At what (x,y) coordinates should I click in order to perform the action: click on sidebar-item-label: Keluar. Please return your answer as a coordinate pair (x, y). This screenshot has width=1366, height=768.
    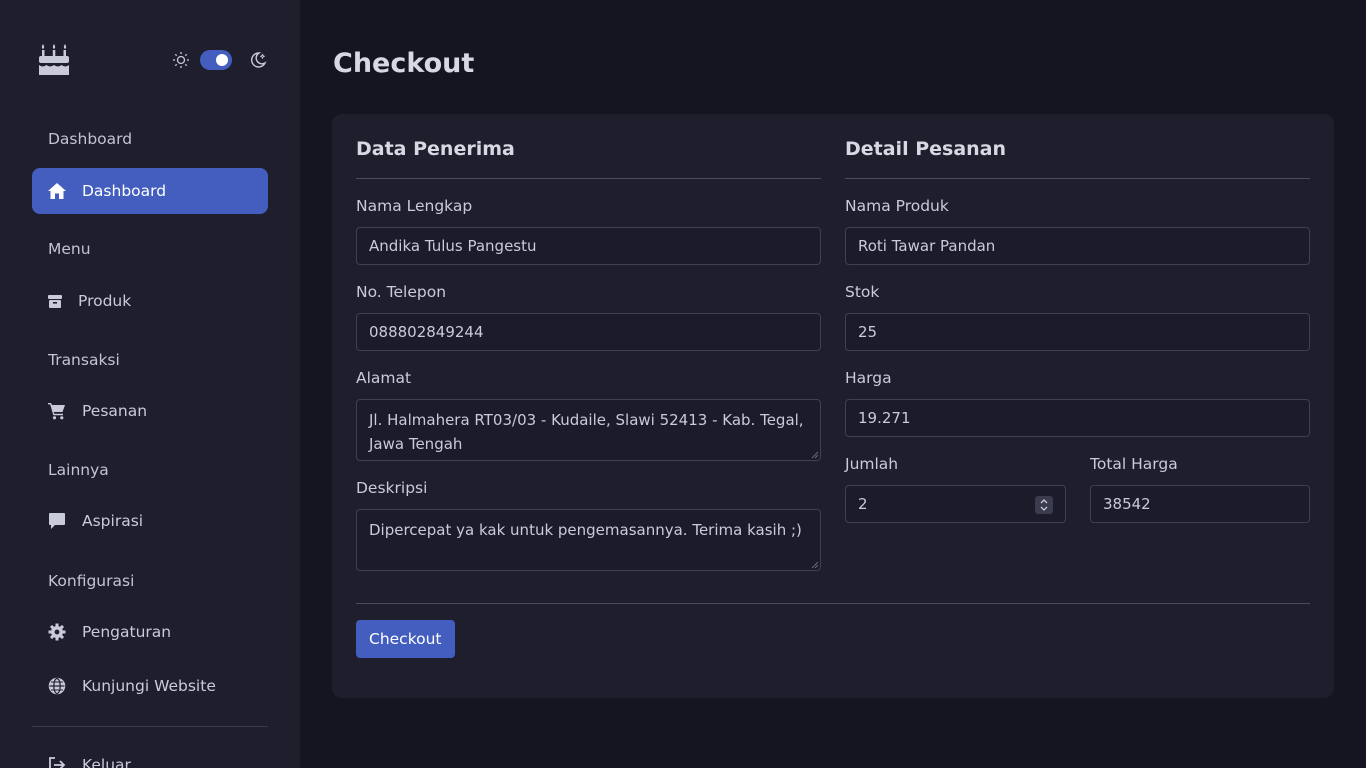
    Looking at the image, I should click on (106, 762).